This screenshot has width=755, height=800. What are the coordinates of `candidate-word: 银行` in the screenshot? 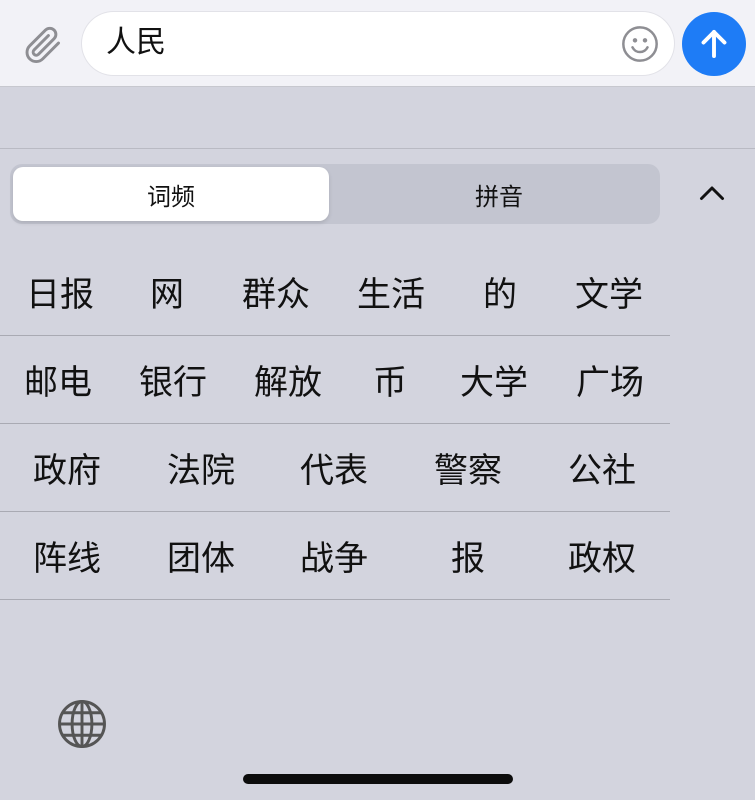 It's located at (173, 379).